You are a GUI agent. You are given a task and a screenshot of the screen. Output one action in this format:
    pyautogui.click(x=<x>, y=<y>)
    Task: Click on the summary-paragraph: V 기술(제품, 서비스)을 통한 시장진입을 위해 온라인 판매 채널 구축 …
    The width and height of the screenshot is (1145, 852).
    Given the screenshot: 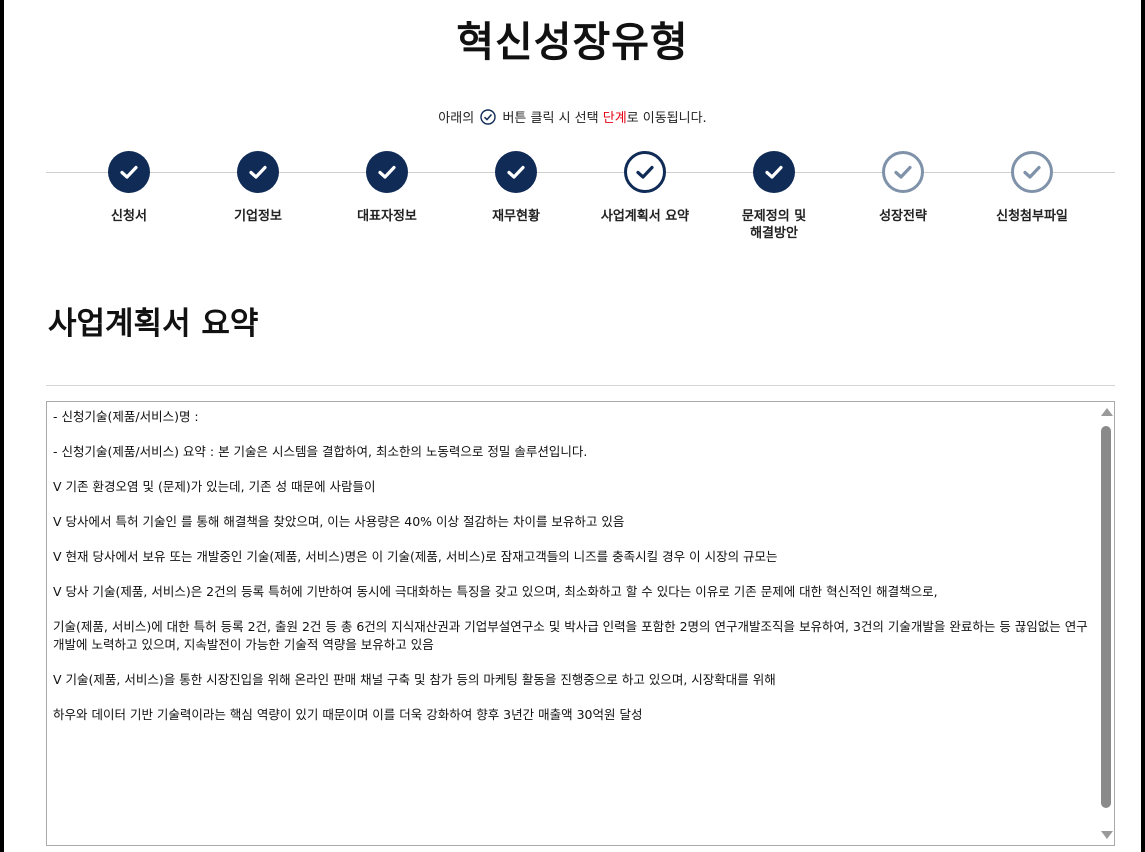 What is the action you would take?
    pyautogui.click(x=414, y=679)
    